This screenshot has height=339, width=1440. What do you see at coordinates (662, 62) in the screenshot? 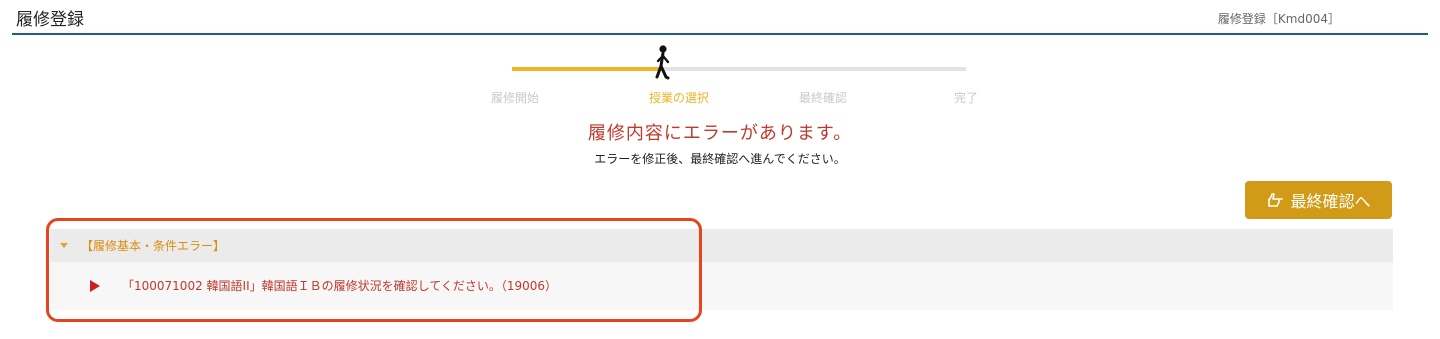
I see `walking-person-icon` at bounding box center [662, 62].